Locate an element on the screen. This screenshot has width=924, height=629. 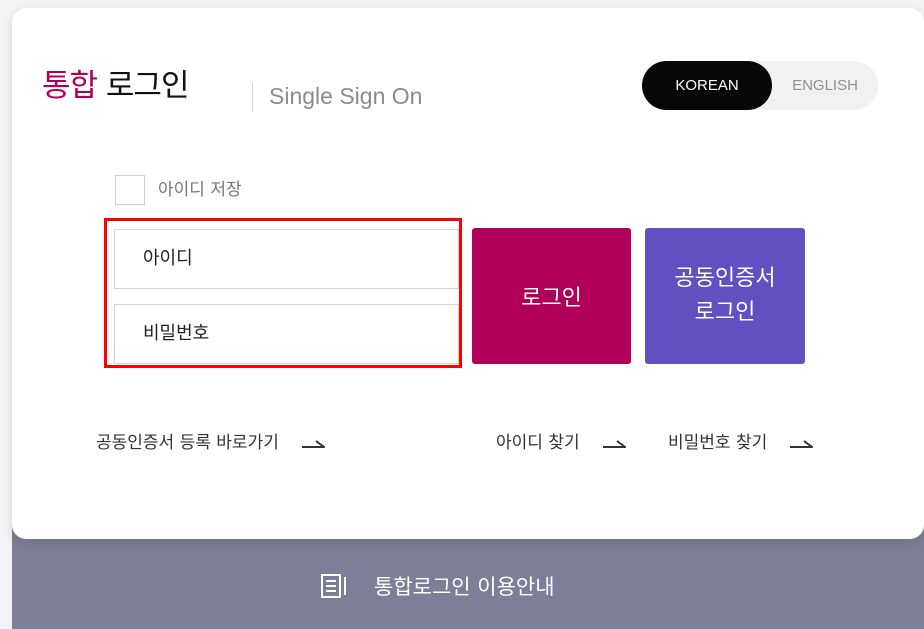
cert-register-link: 공동인증서 등록 바로가기 is located at coordinates (210, 443).